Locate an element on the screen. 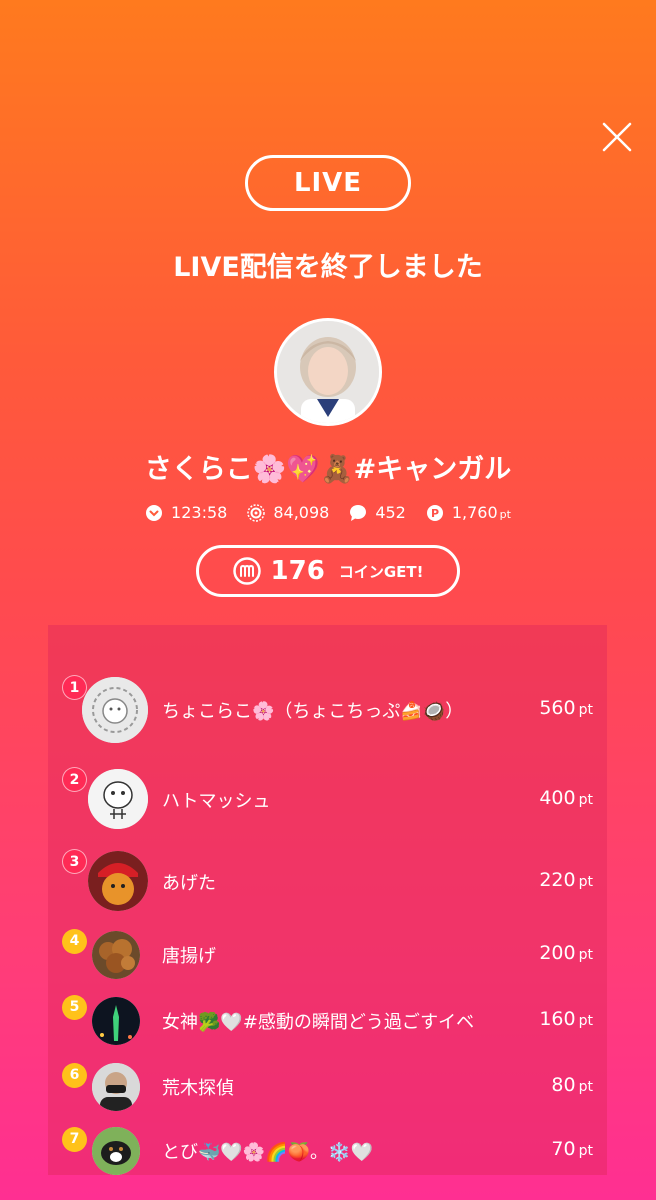 Image resolution: width=656 pixels, height=1200 pixels. ranking-row-5: 5 女神🥦🤍#感動の瞬間どう過ごすイベ 160 pt is located at coordinates (327, 1030).